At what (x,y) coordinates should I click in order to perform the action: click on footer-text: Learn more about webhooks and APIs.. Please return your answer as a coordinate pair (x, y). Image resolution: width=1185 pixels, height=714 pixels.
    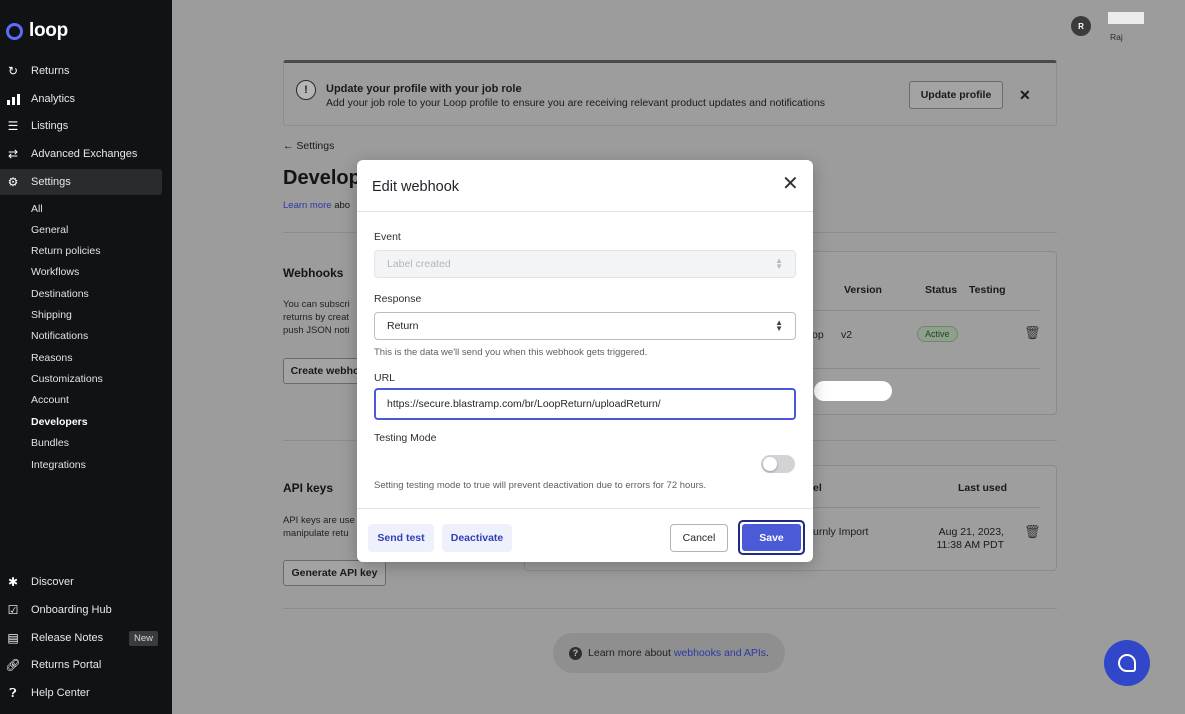
    Looking at the image, I should click on (678, 653).